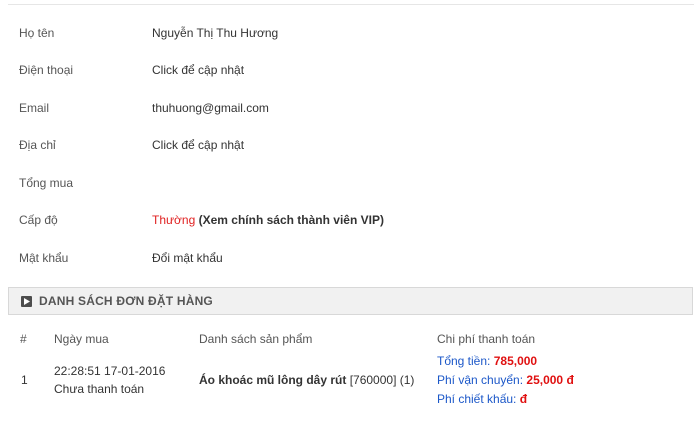  I want to click on profile-row-total-purchase: Tổng mua, so click(350, 186).